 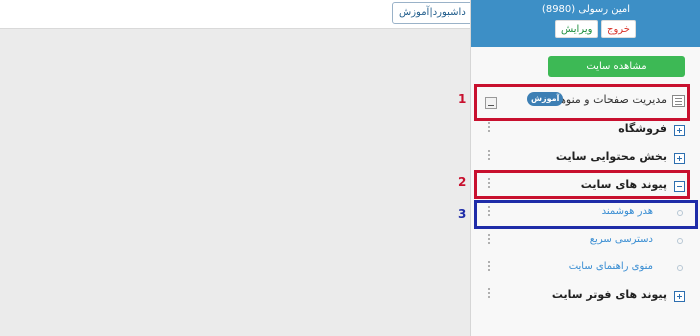 What do you see at coordinates (585, 242) in the screenshot?
I see `sidebar-subitem-quick-access: دسترسی سریع` at bounding box center [585, 242].